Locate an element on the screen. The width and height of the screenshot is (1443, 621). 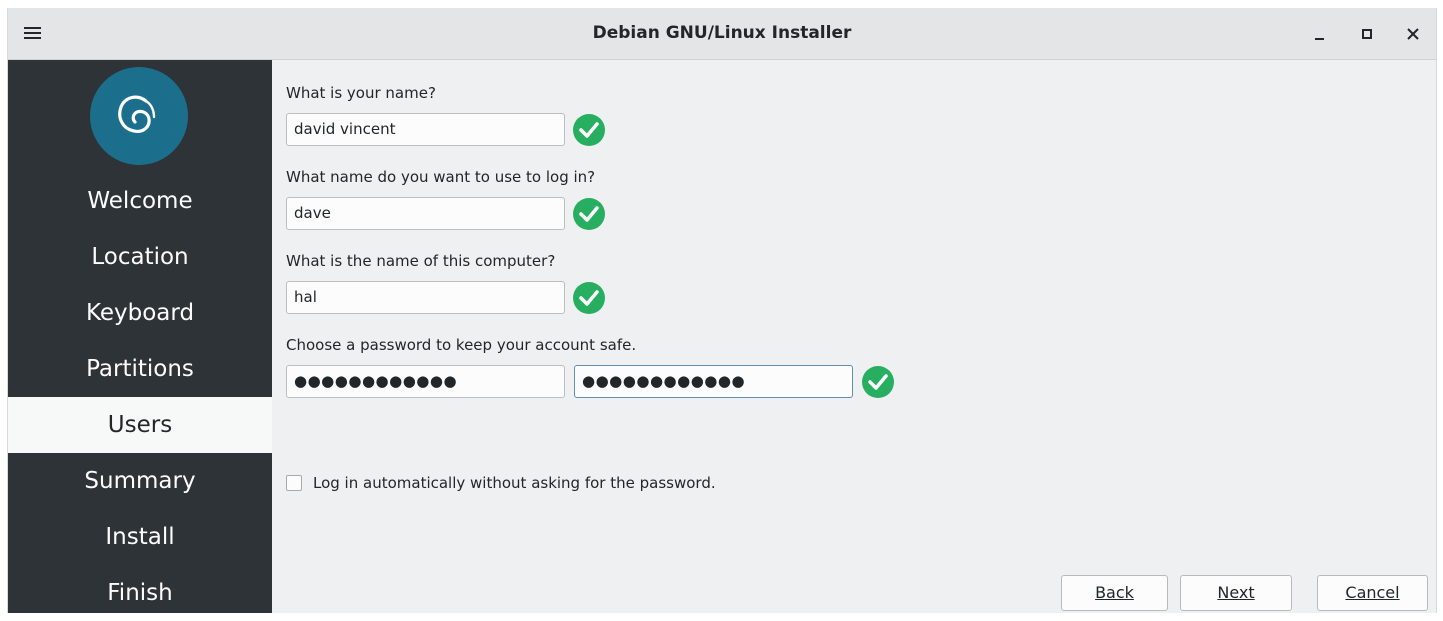
next-button-label: Next is located at coordinates (1236, 592).